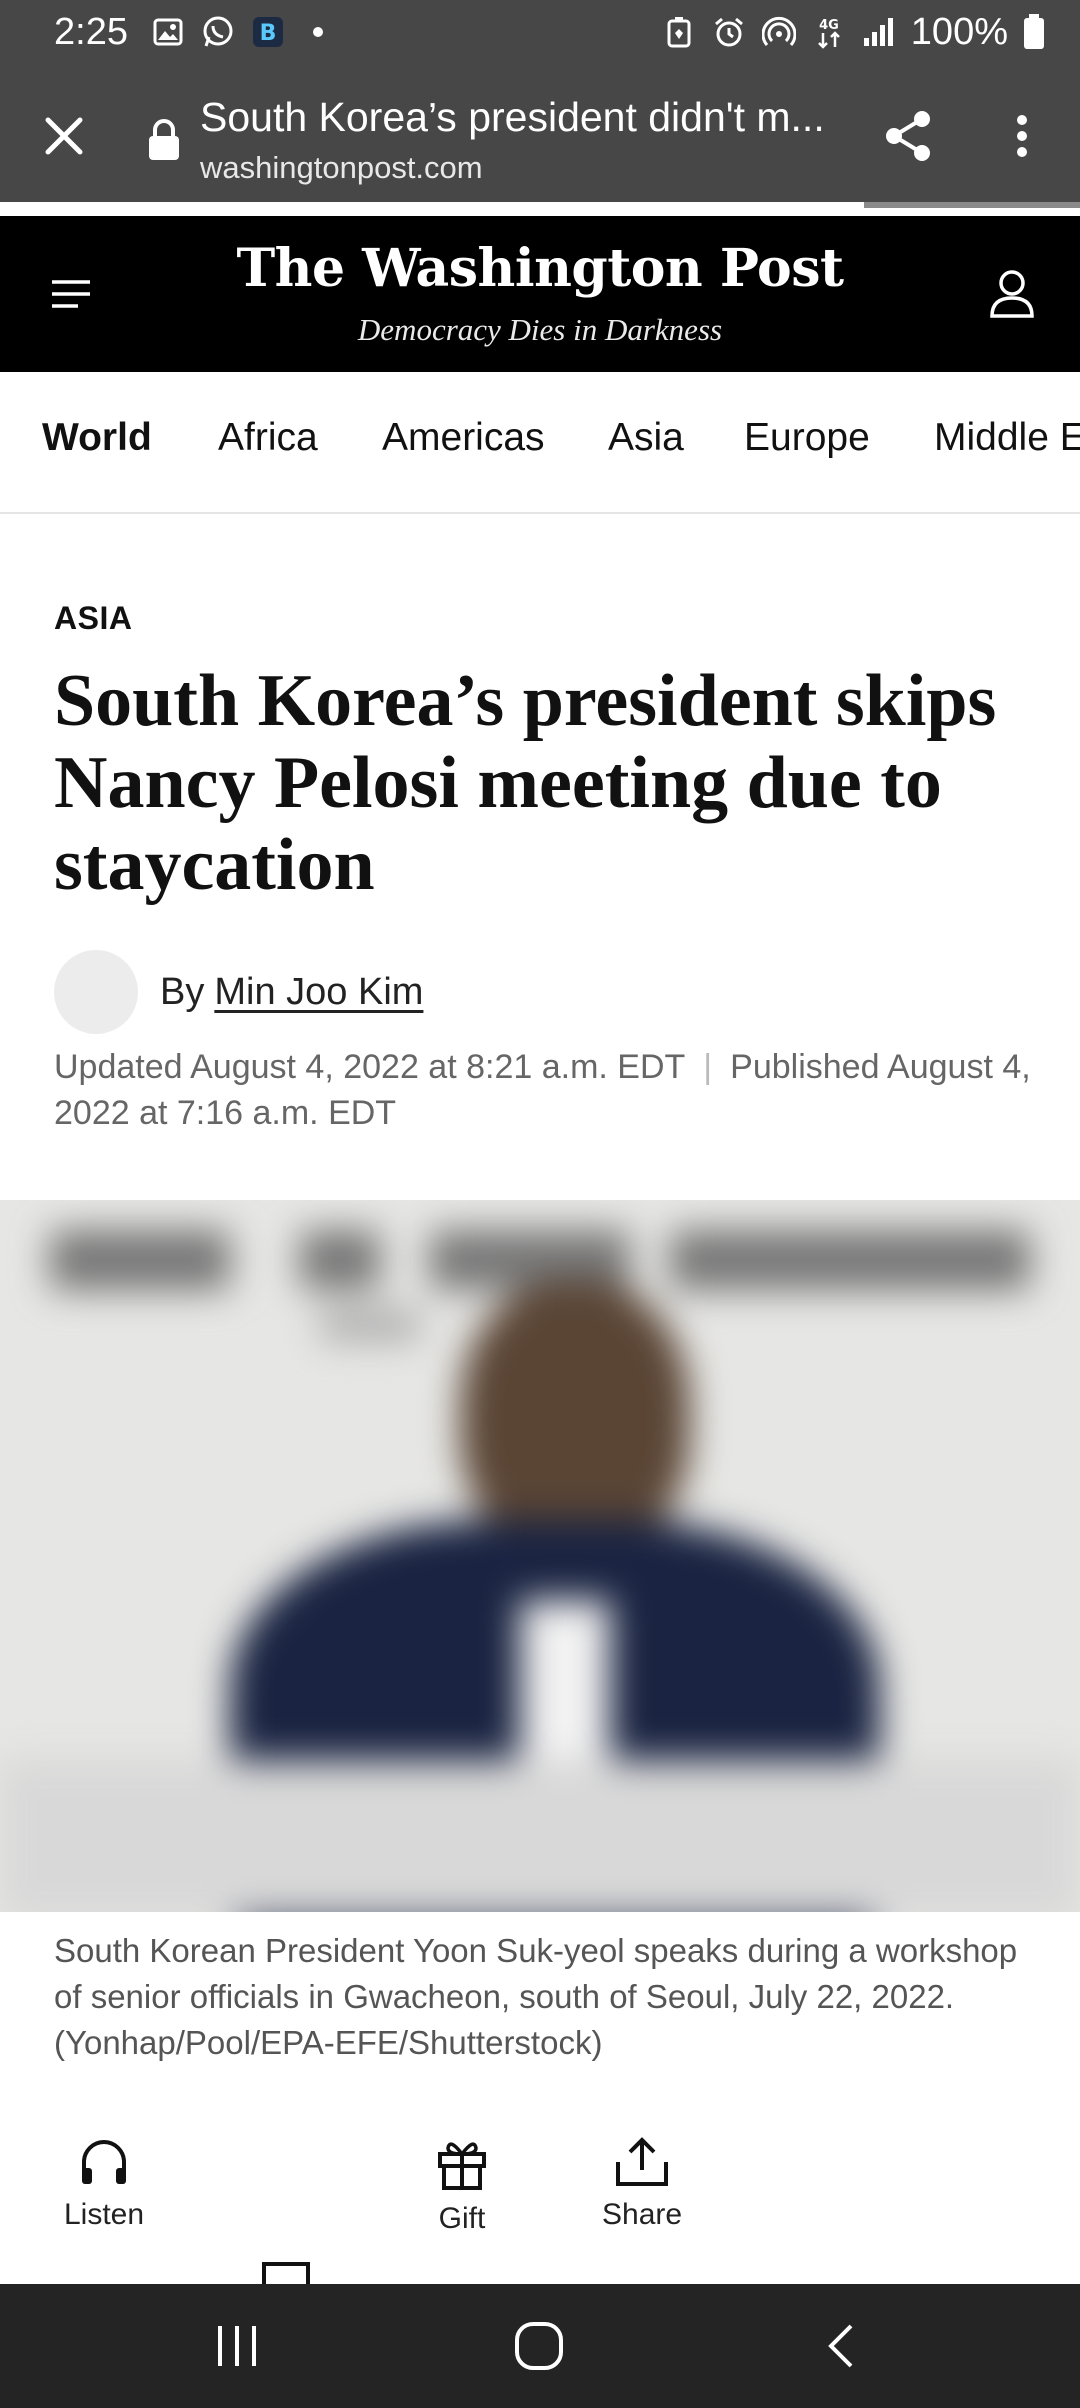 This screenshot has width=1080, height=2408. I want to click on signal-icon, so click(879, 32).